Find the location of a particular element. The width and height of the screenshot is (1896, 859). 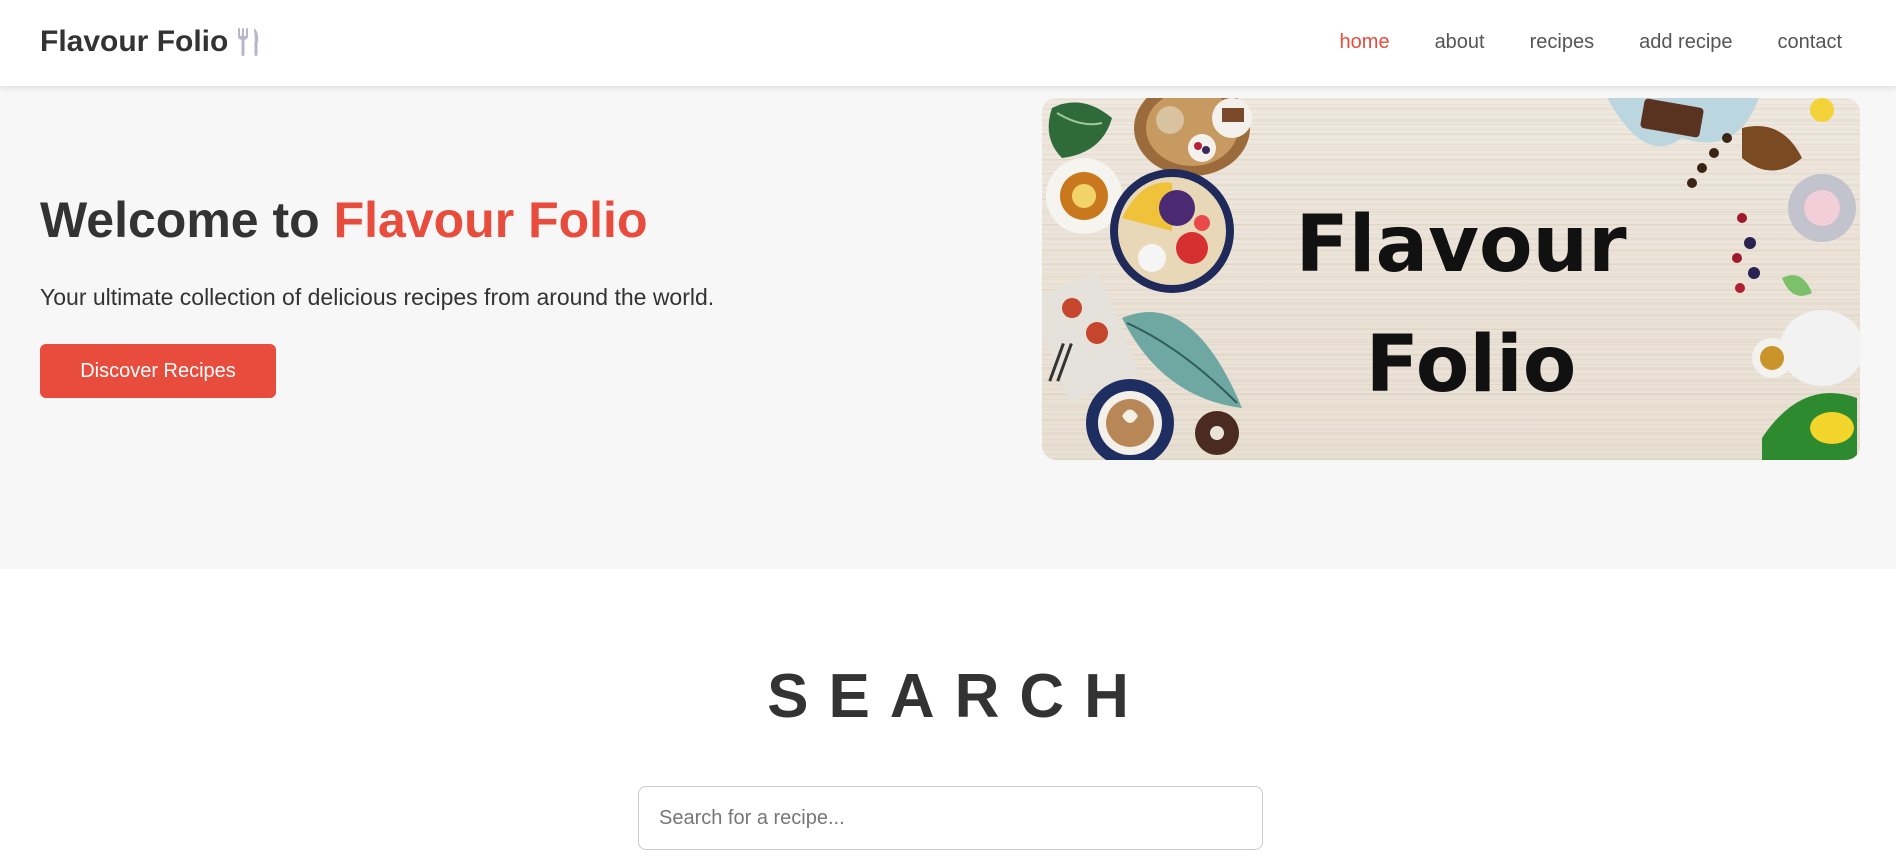

nav-item-contact: contact is located at coordinates (1810, 42).